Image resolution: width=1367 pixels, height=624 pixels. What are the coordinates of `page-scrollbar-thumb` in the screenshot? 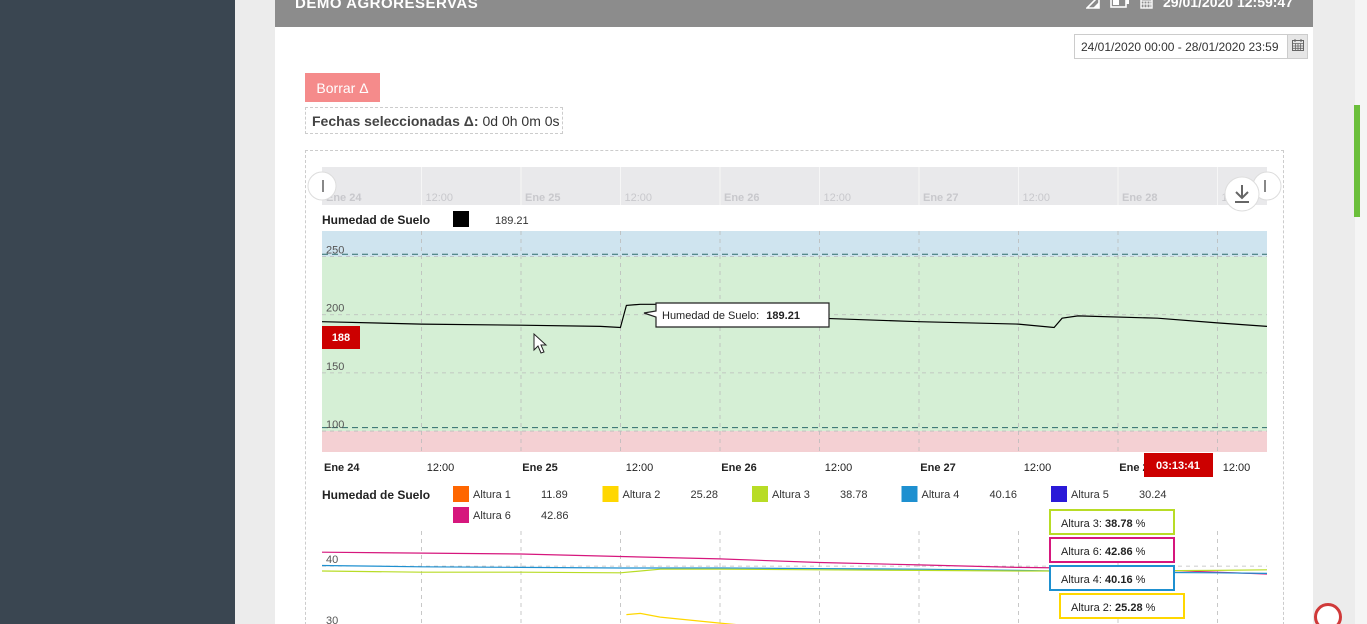 It's located at (1357, 161).